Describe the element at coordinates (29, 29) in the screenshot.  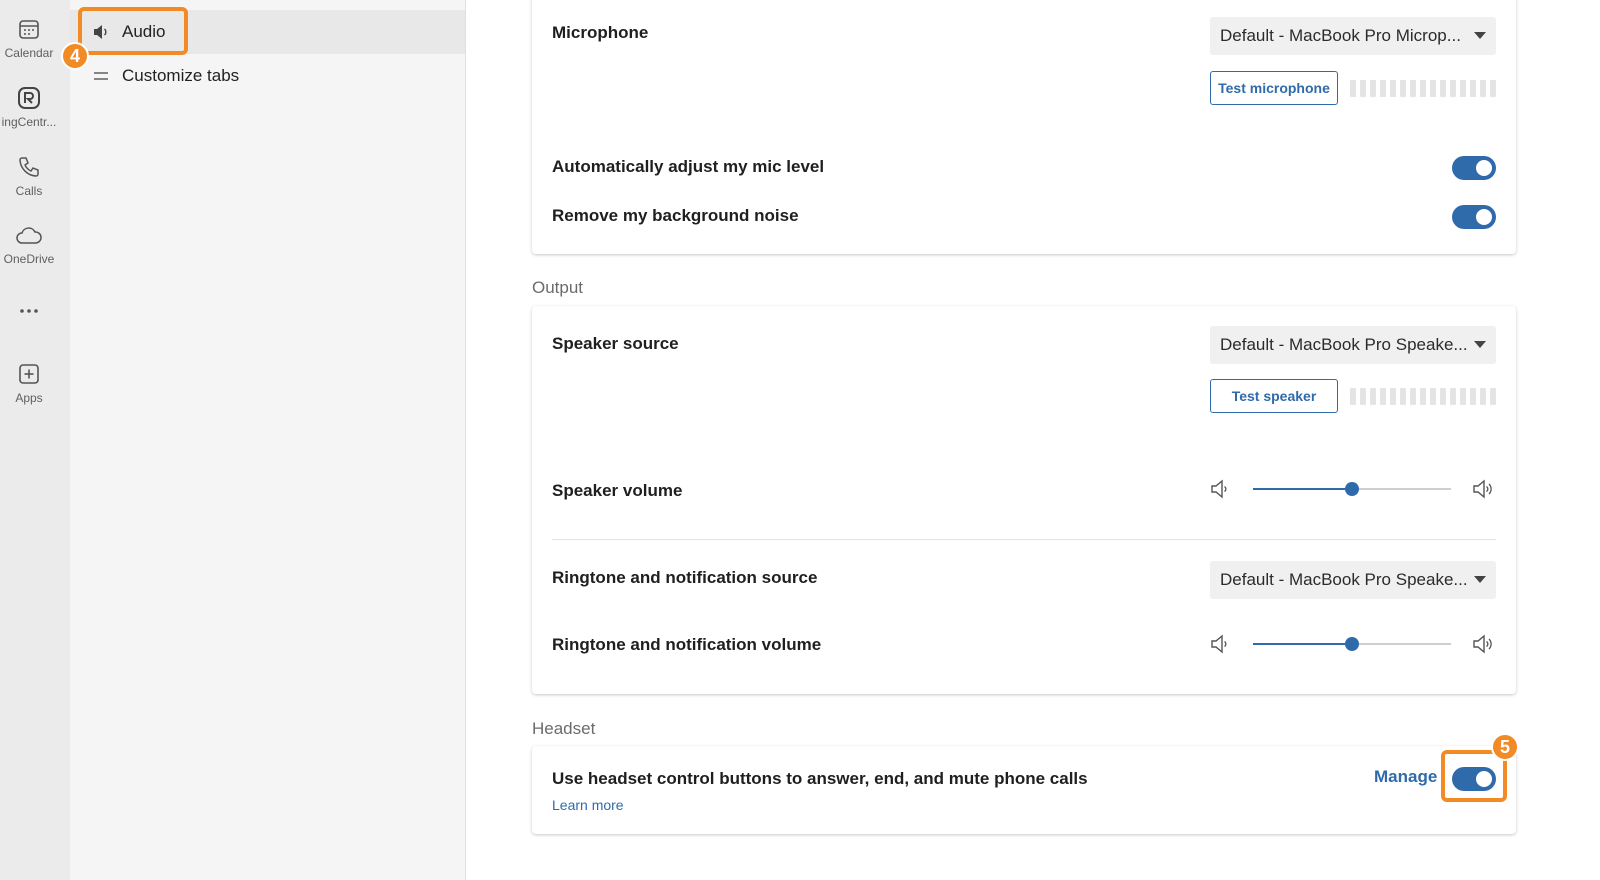
I see `calendar-icon` at that location.